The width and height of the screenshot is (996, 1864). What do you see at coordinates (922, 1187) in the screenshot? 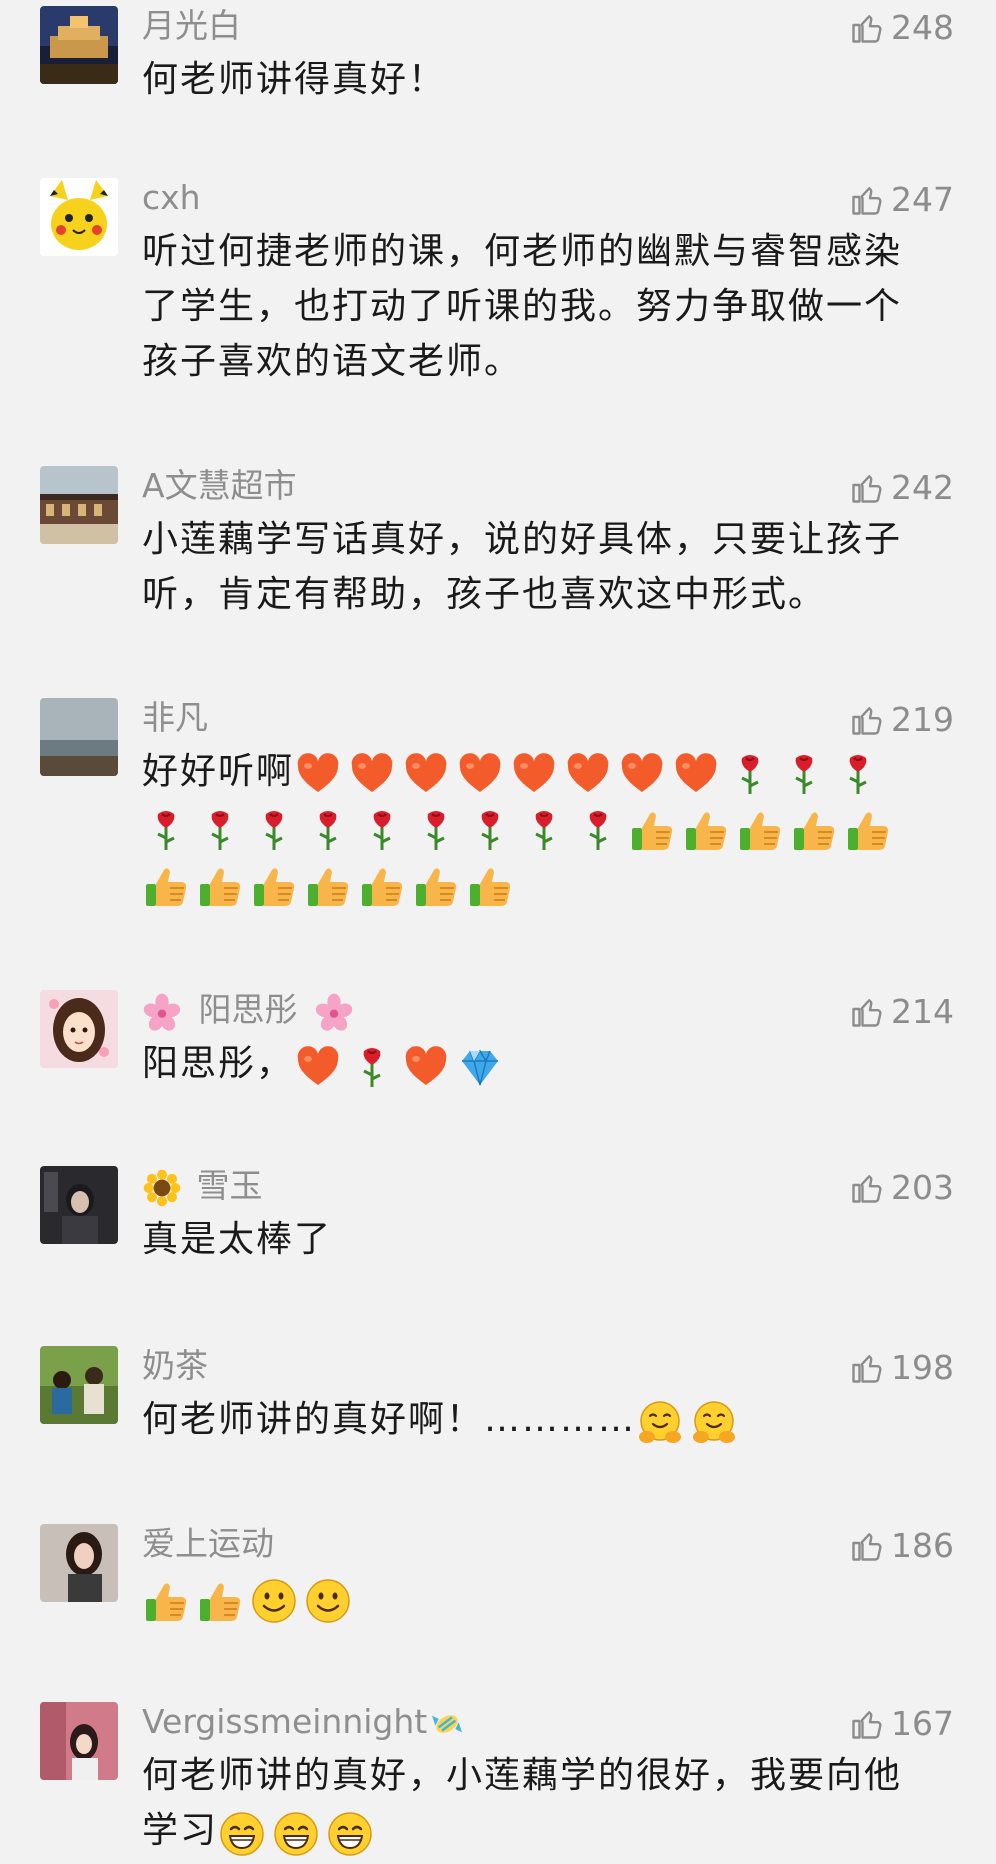
I see `like-count: 203` at bounding box center [922, 1187].